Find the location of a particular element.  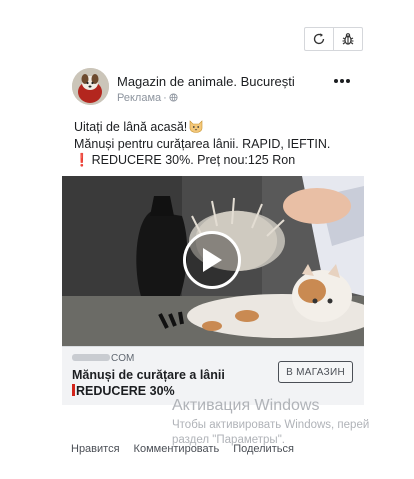

play-icon is located at coordinates (212, 260).